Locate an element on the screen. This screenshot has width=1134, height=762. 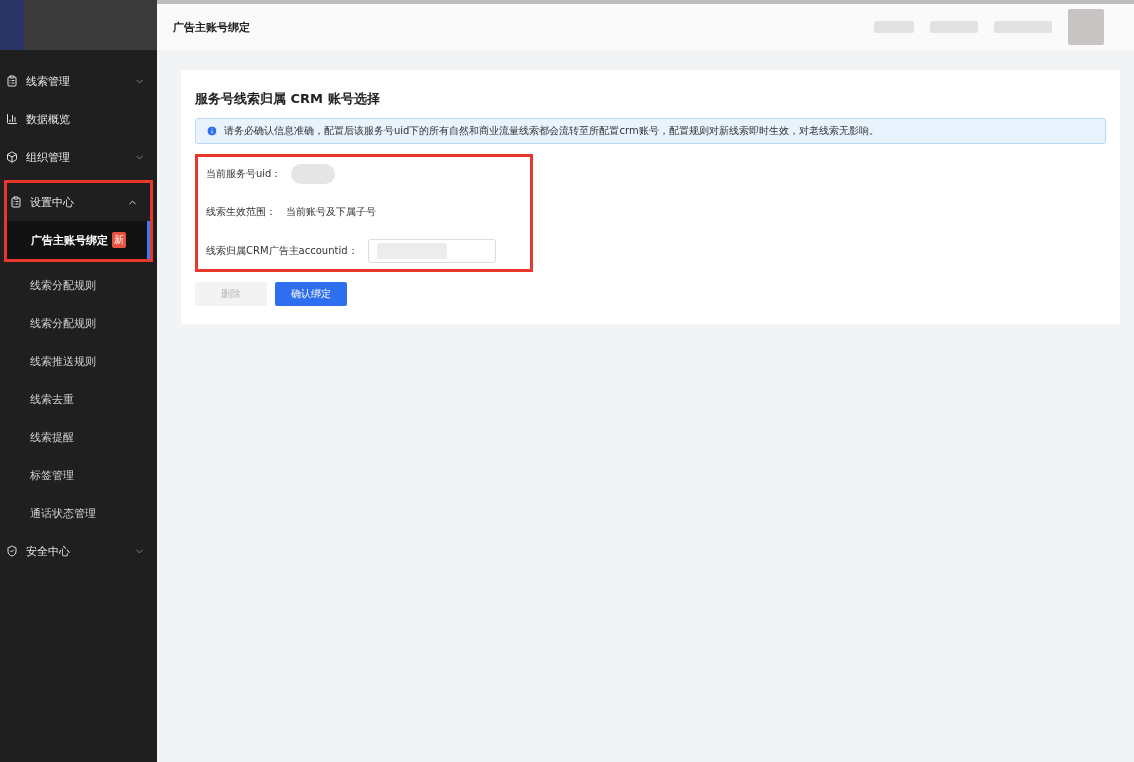
sidebar-subitem: 广告主账号绑定 新 is located at coordinates (78, 240).